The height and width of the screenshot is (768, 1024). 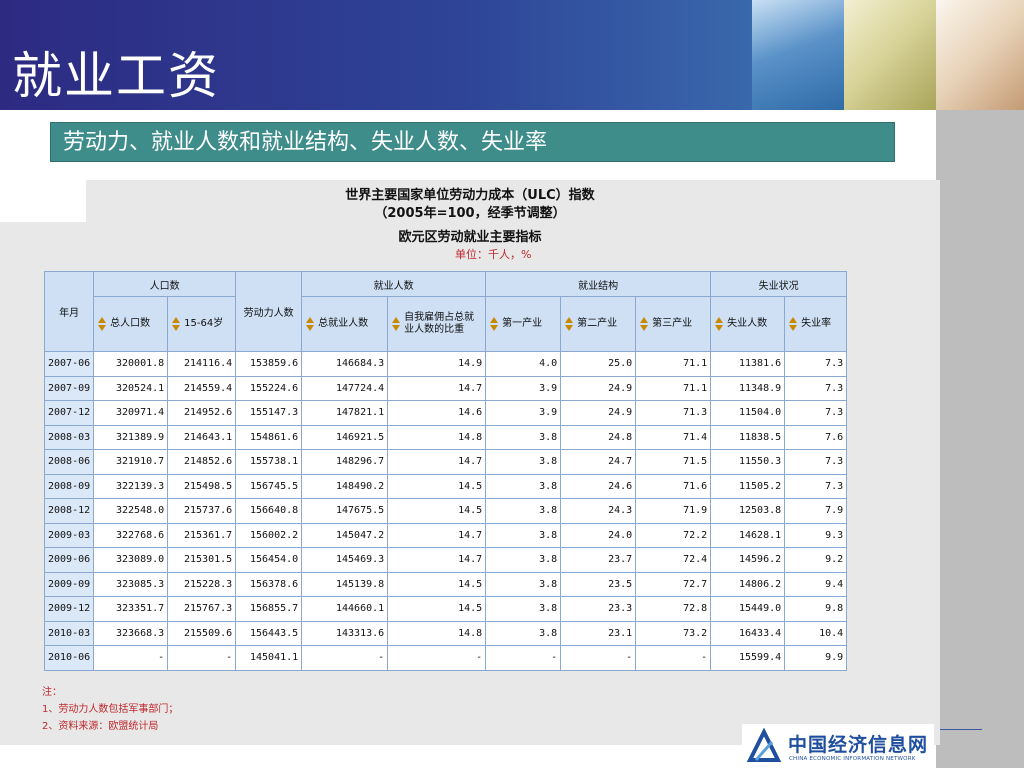 I want to click on value-cell: 215301.5, so click(x=202, y=560).